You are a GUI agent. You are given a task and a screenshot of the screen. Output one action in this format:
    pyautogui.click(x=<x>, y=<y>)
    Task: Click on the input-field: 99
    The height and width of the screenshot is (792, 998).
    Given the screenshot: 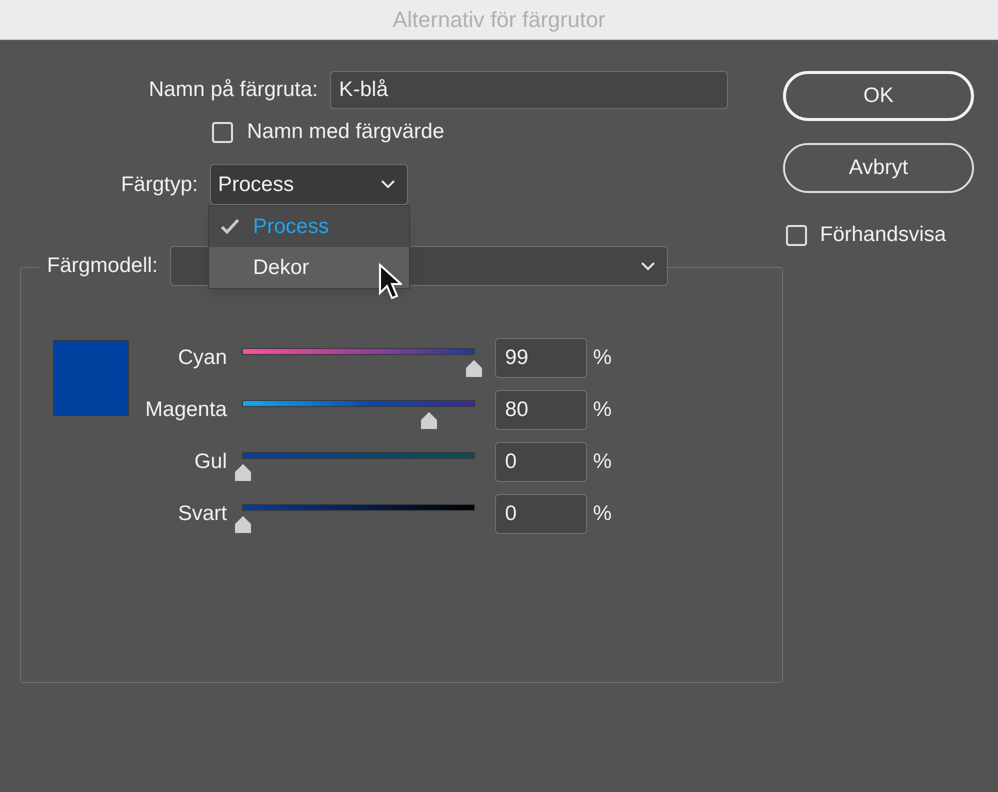 What is the action you would take?
    pyautogui.click(x=541, y=358)
    